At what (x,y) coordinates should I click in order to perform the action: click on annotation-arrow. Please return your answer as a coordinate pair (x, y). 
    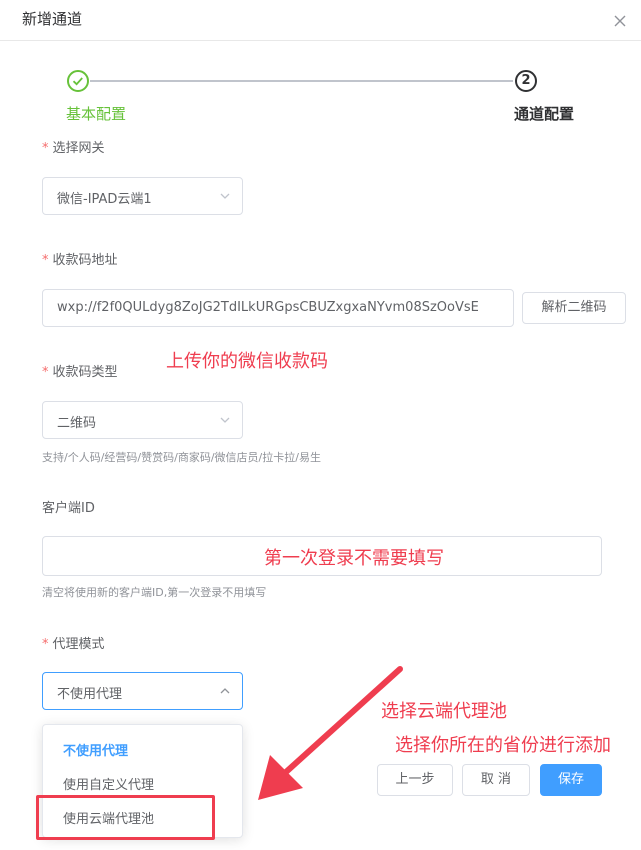
    Looking at the image, I should click on (330, 733).